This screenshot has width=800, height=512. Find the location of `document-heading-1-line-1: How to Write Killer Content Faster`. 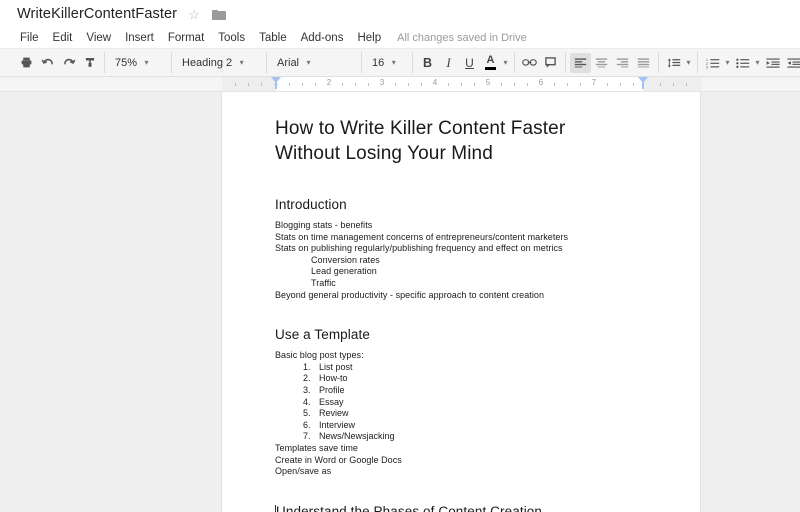

document-heading-1-line-1: How to Write Killer Content Faster is located at coordinates (420, 128).